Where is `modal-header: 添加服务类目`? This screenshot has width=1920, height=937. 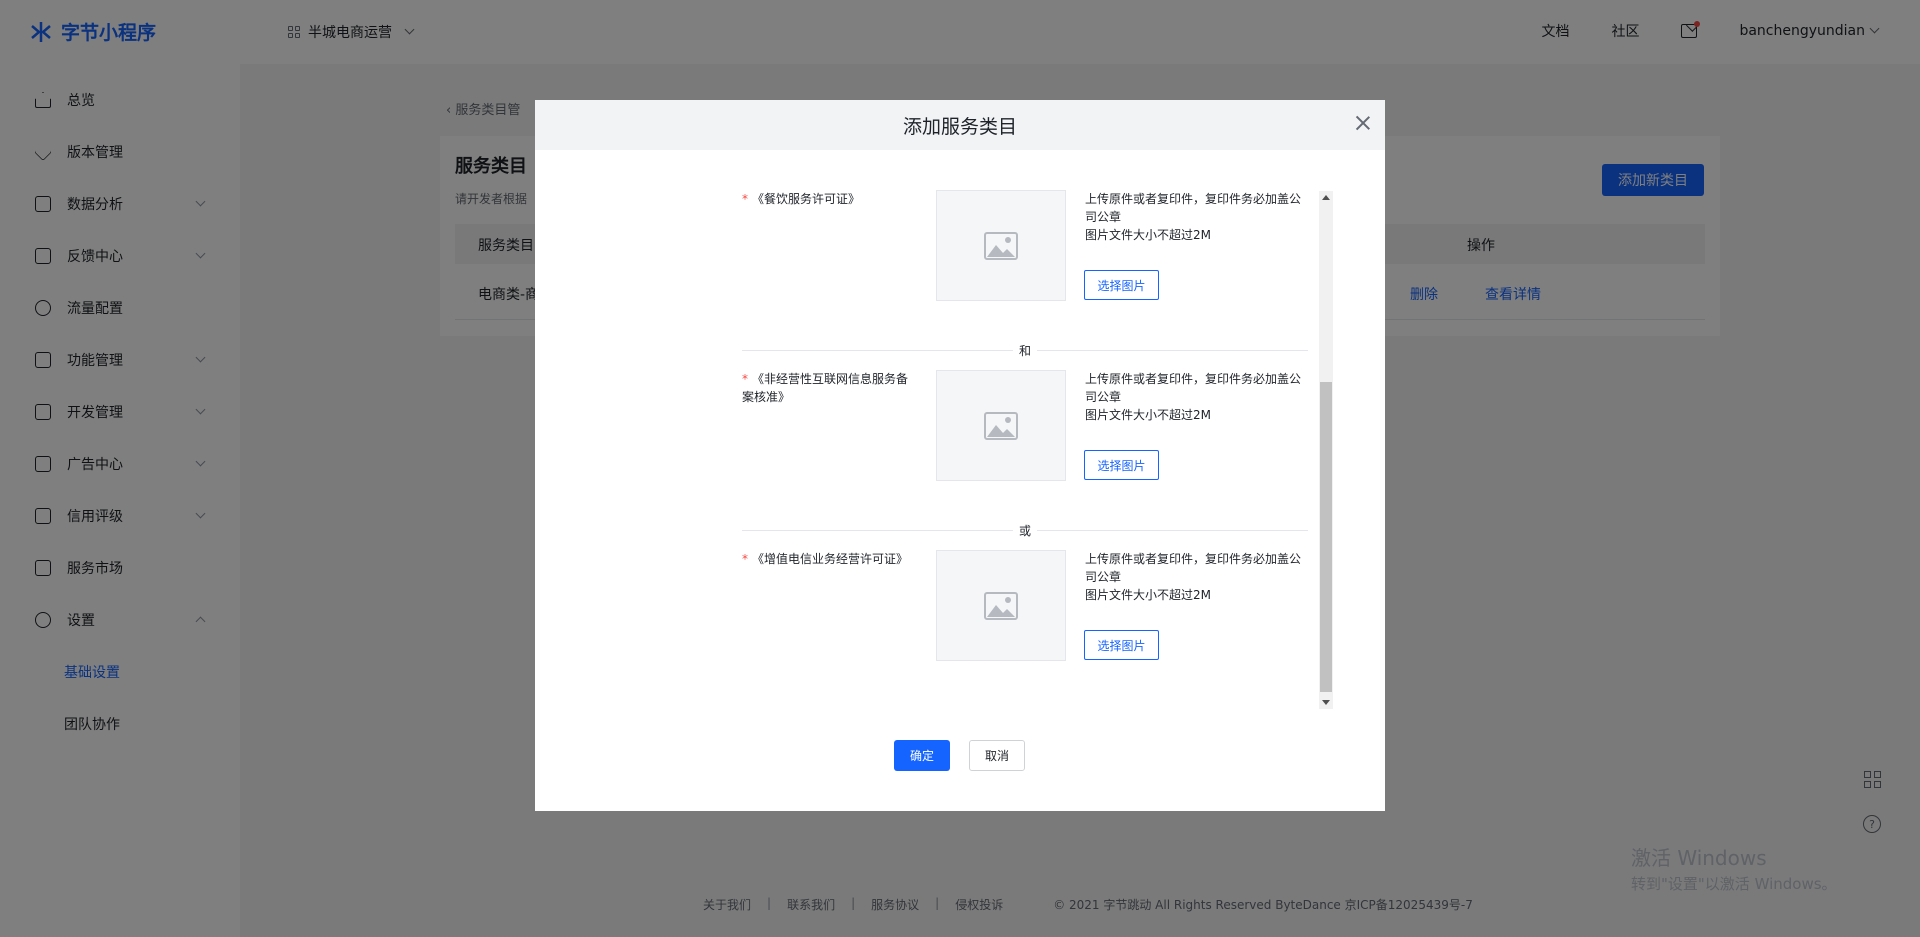 modal-header: 添加服务类目 is located at coordinates (960, 125).